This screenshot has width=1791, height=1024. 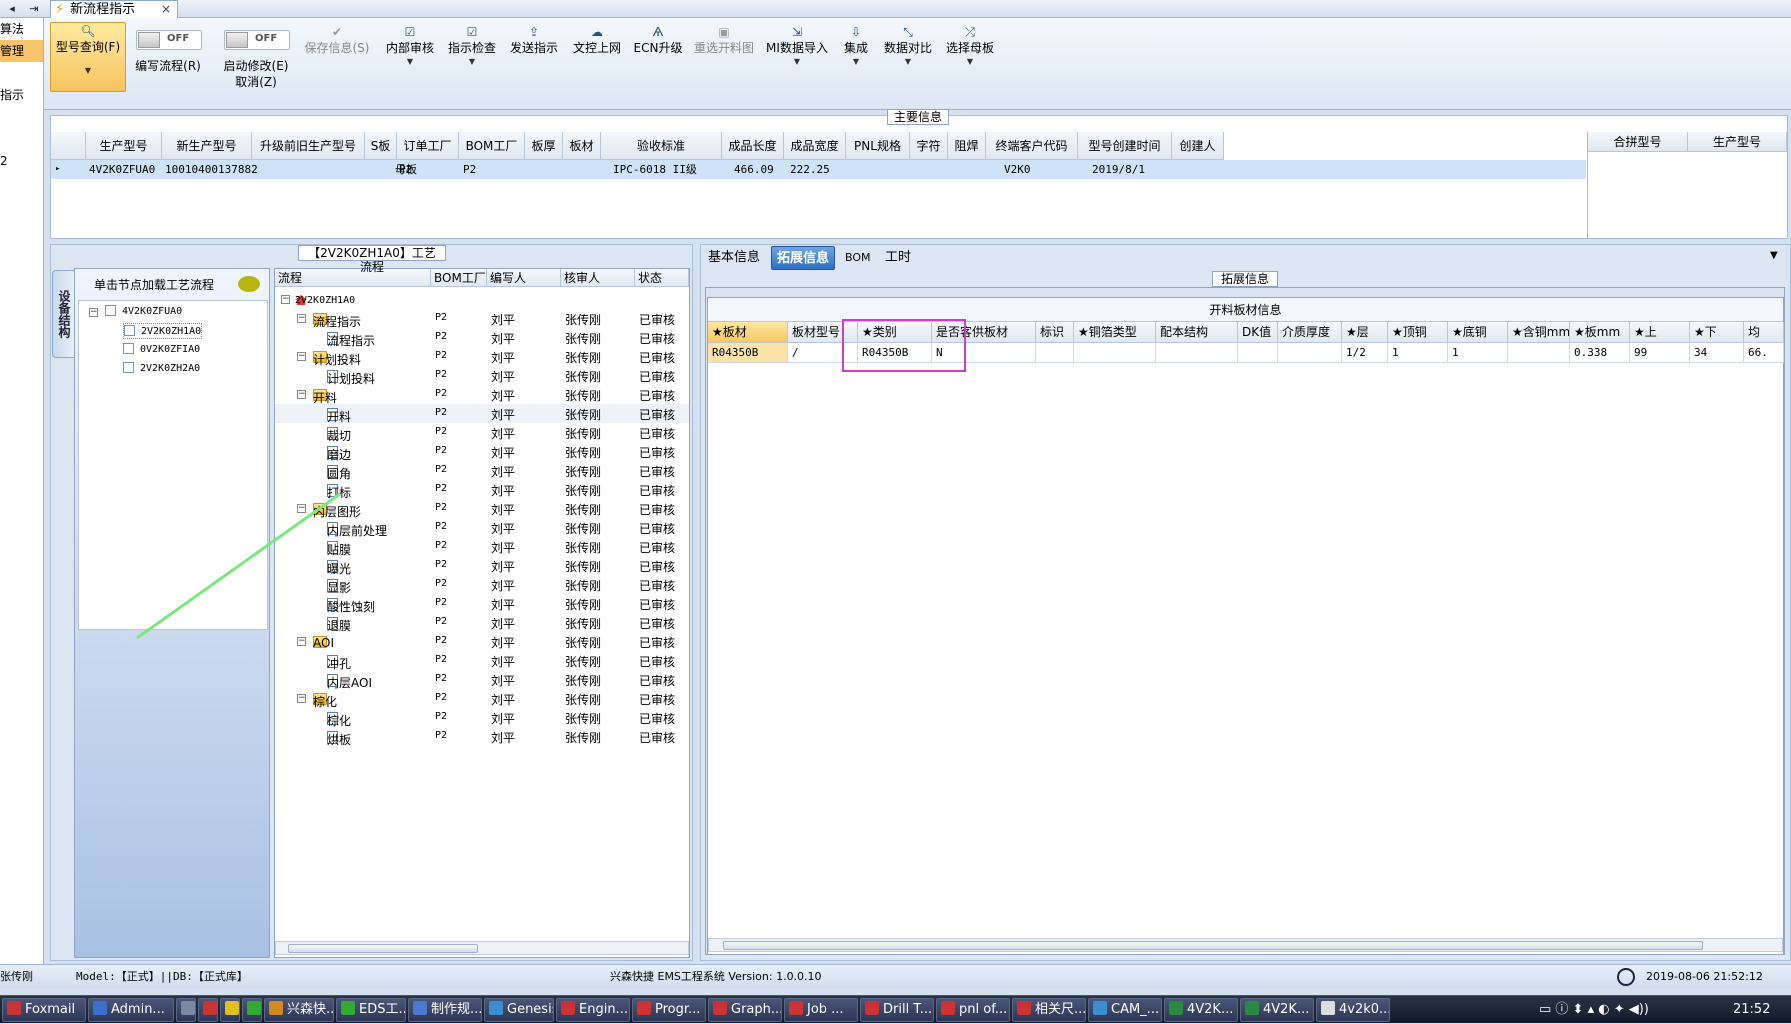 I want to click on internal-review-button: ☑ 内部审核 ▼, so click(x=410, y=64).